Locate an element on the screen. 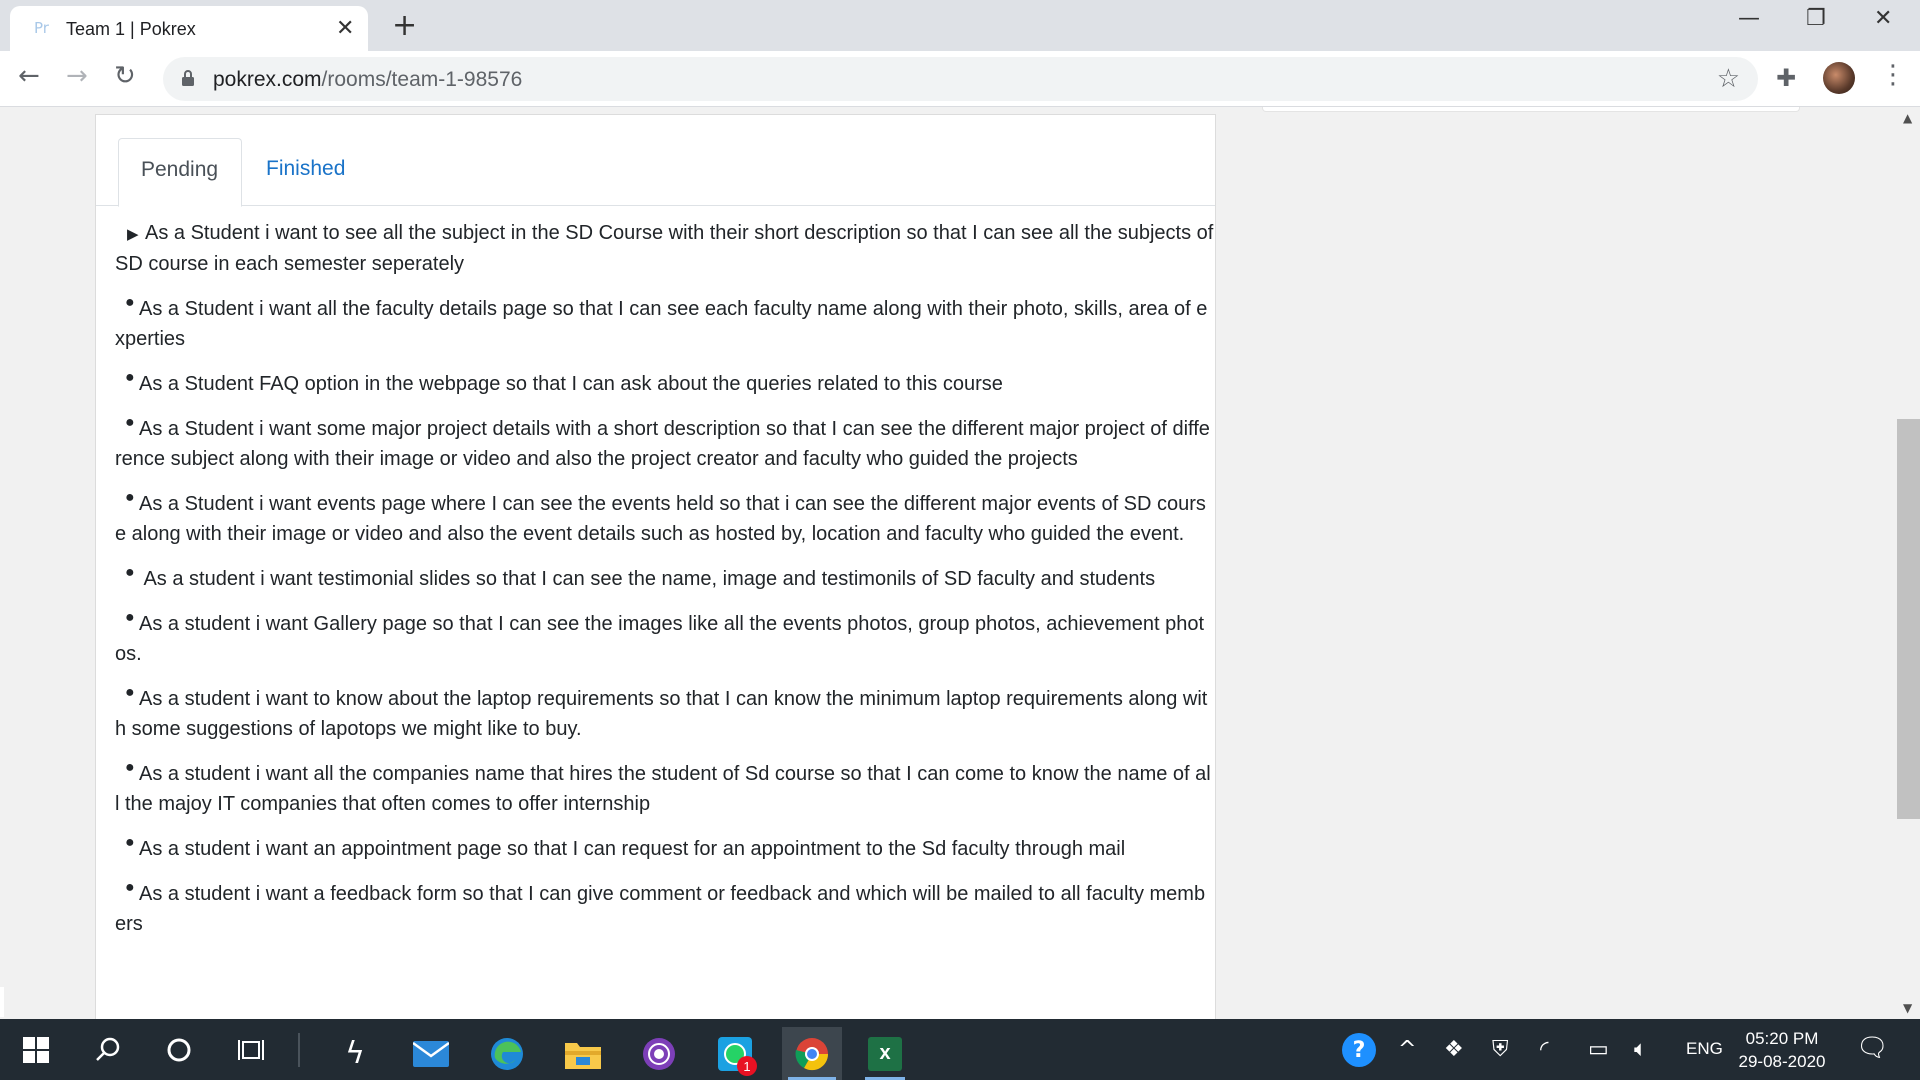 The image size is (1920, 1080). url-text: pokrex.com/rooms/team-1-98576 is located at coordinates (367, 80).